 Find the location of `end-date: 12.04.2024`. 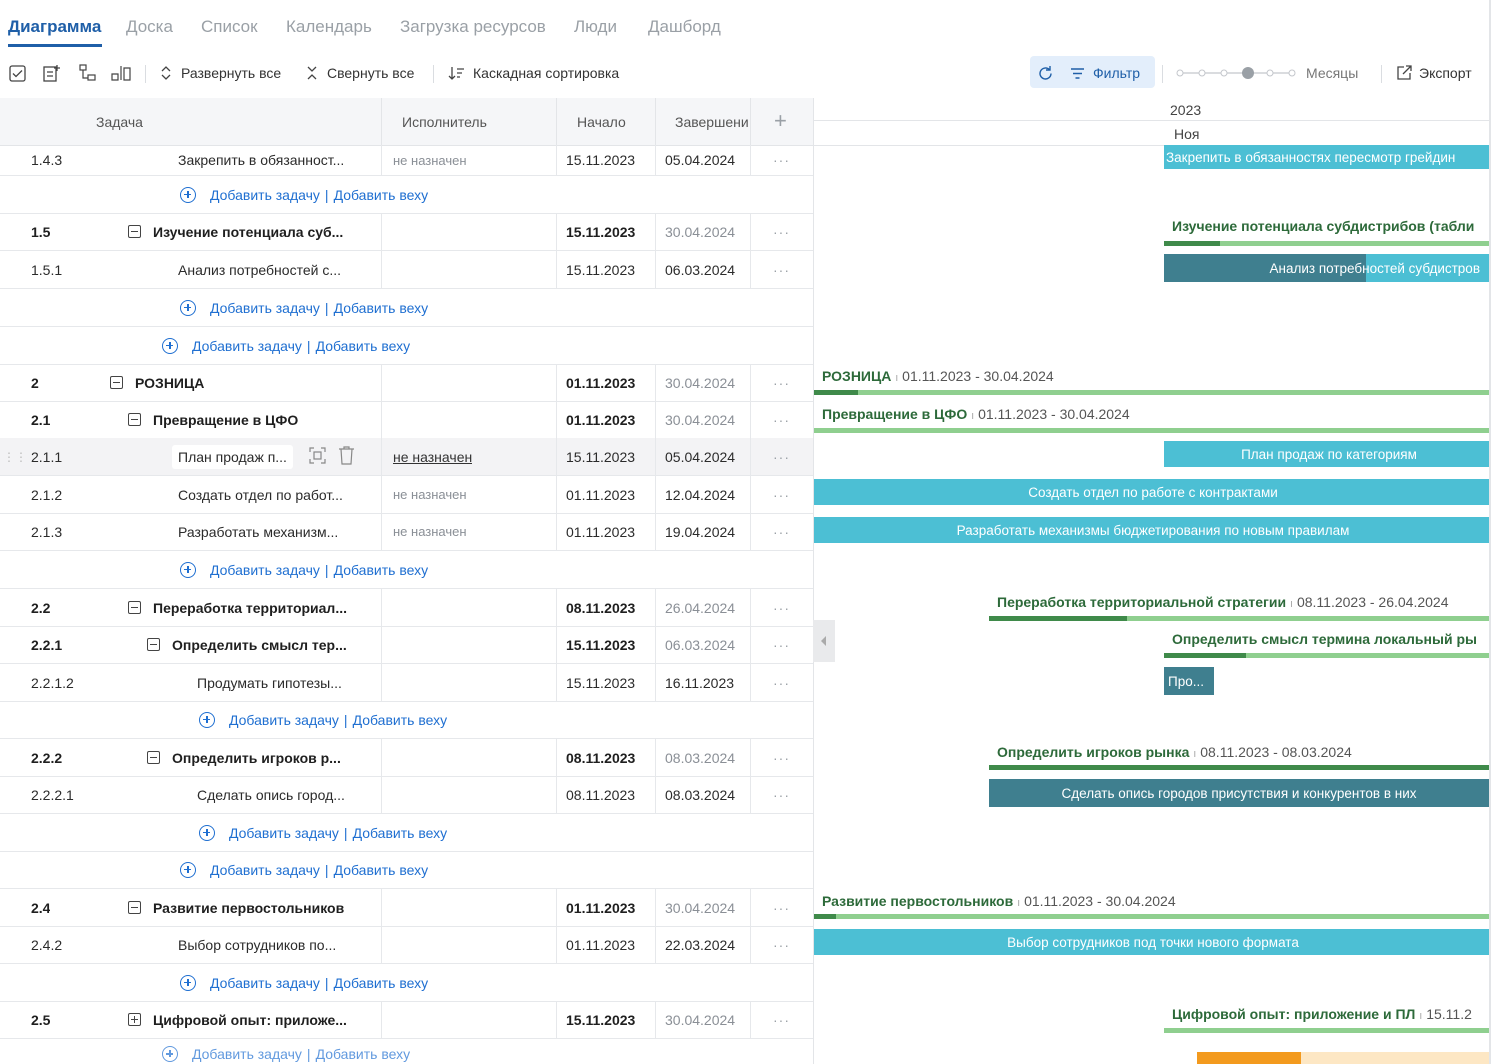

end-date: 12.04.2024 is located at coordinates (700, 494).